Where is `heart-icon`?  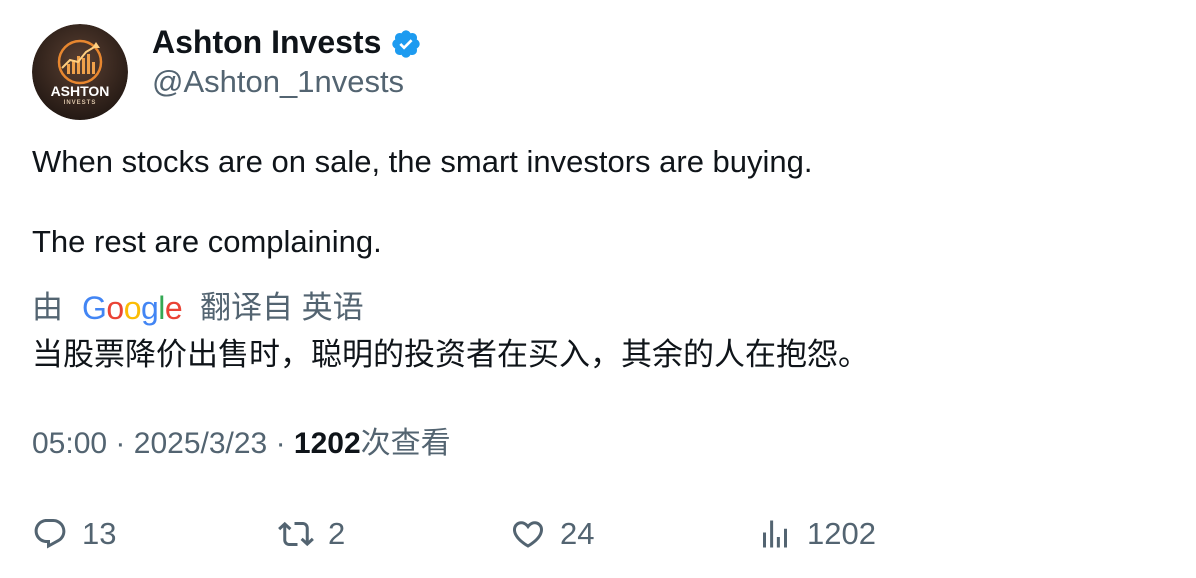 heart-icon is located at coordinates (528, 534).